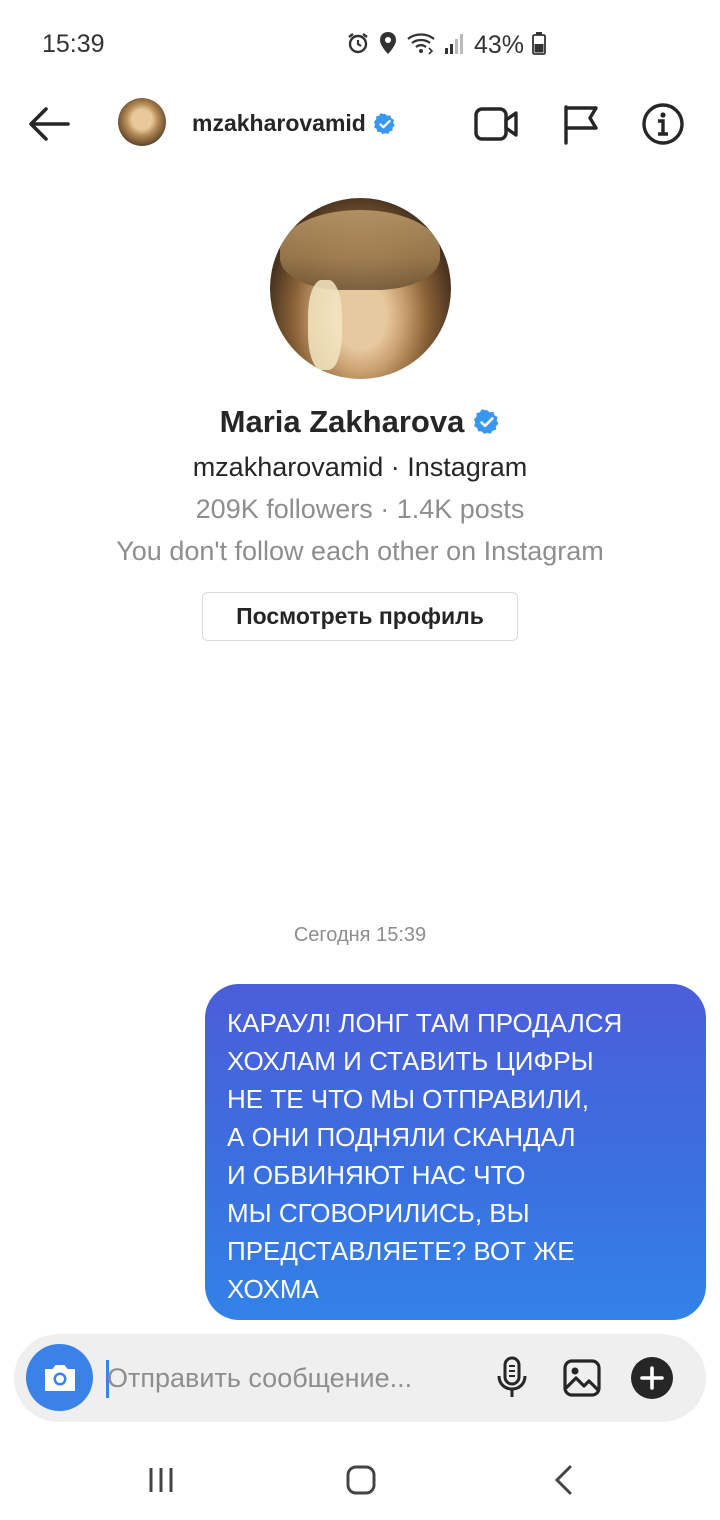 The height and width of the screenshot is (1520, 720). I want to click on signal-icon, so click(455, 45).